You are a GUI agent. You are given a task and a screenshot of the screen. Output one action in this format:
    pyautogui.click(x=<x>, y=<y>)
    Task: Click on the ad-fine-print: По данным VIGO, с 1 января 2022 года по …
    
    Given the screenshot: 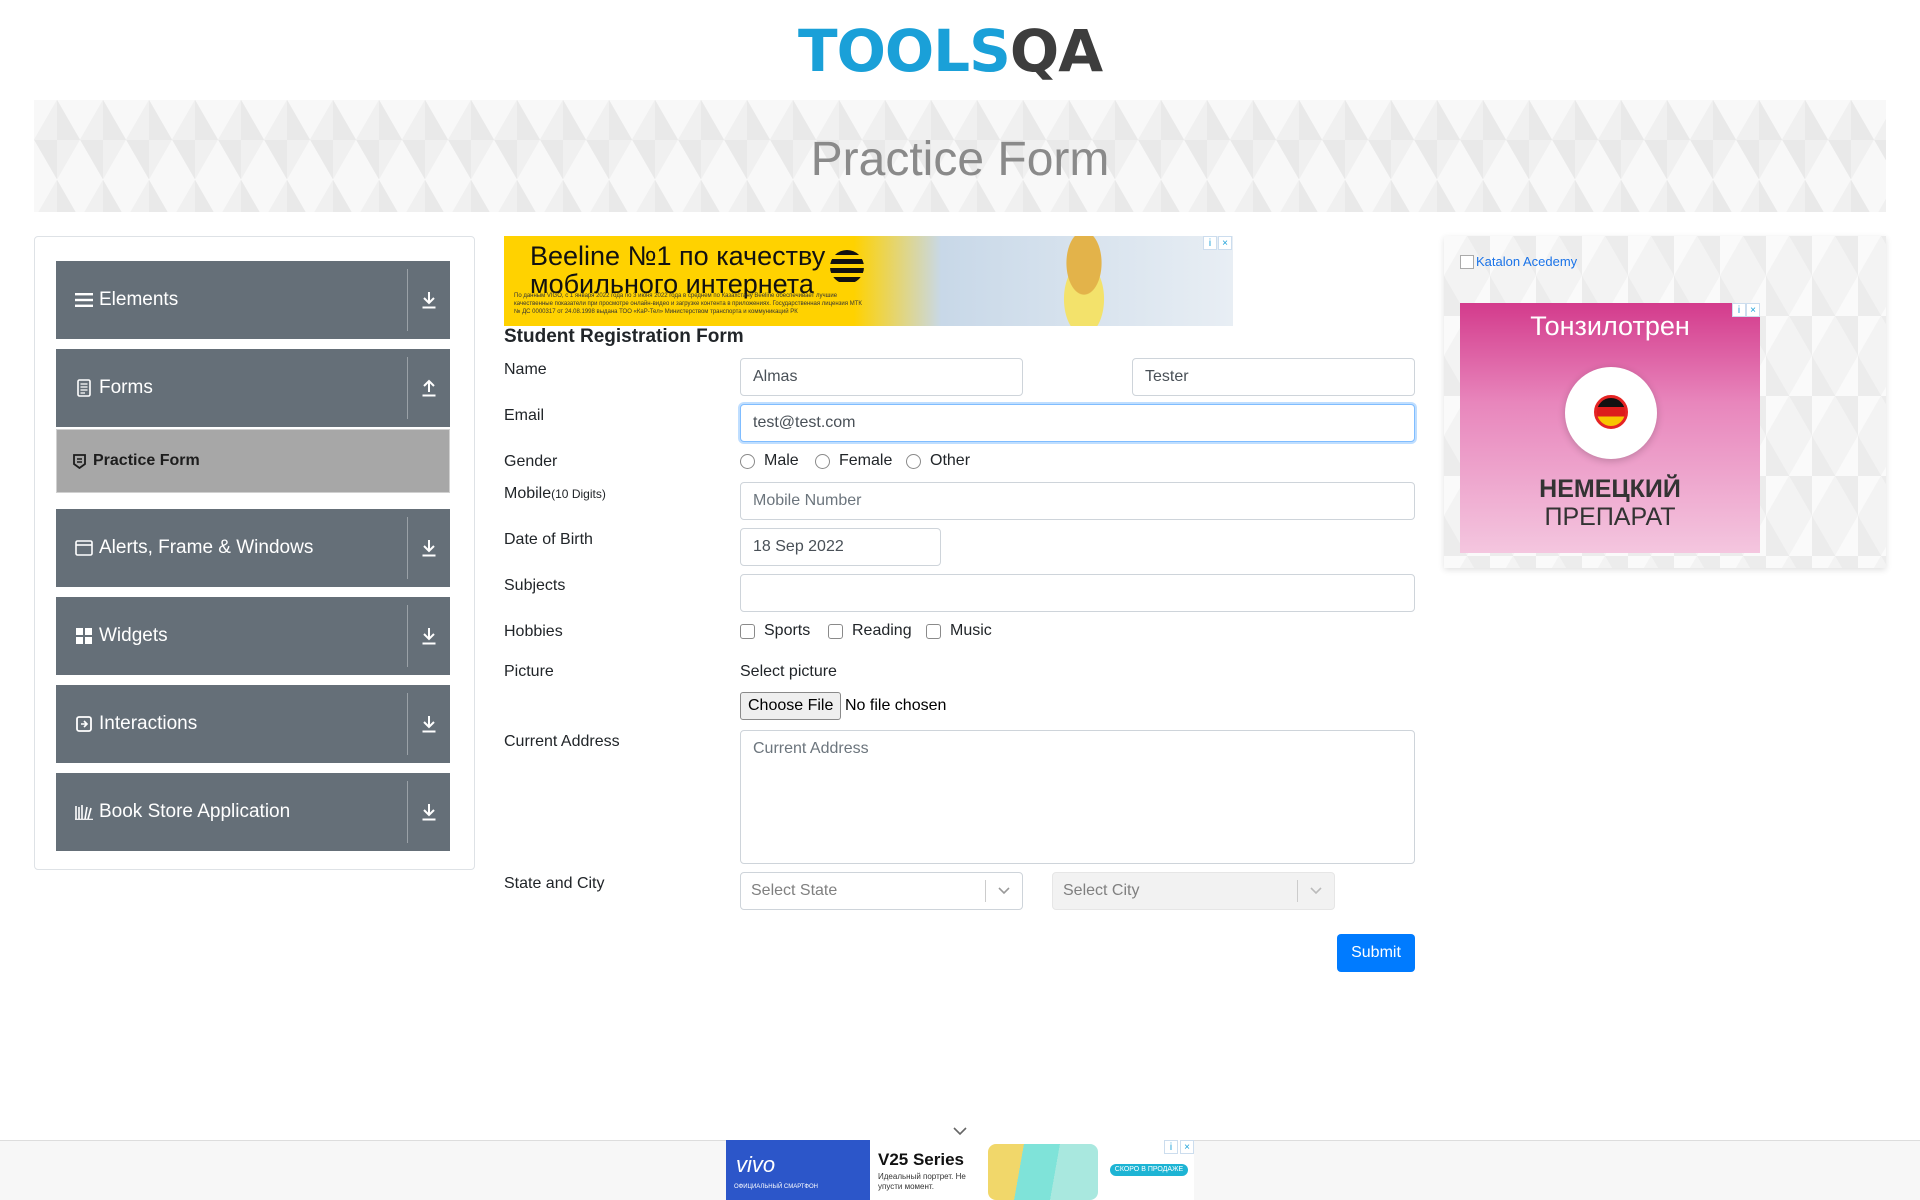 What is the action you would take?
    pyautogui.click(x=688, y=304)
    